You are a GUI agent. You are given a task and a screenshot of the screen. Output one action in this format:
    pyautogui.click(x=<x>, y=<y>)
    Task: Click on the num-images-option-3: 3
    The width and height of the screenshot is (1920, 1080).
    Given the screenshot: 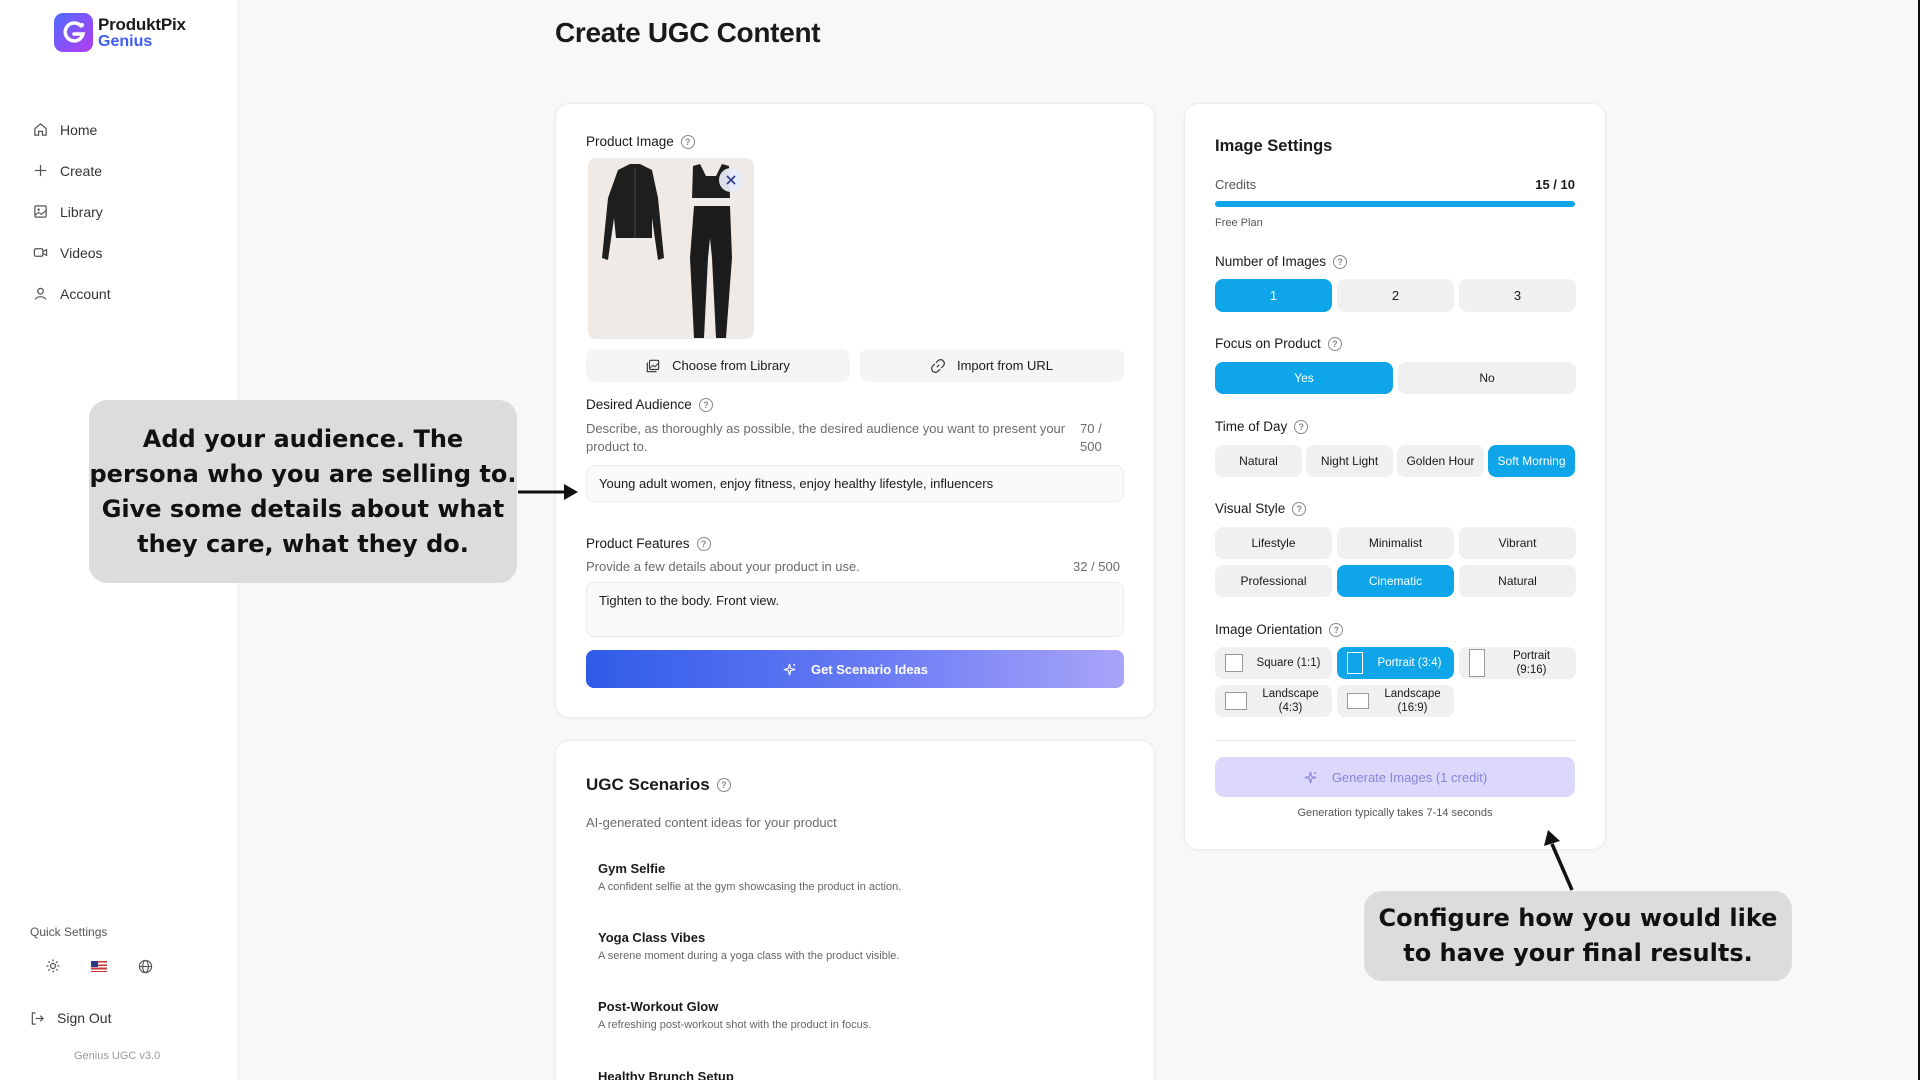 What is the action you would take?
    pyautogui.click(x=1517, y=295)
    